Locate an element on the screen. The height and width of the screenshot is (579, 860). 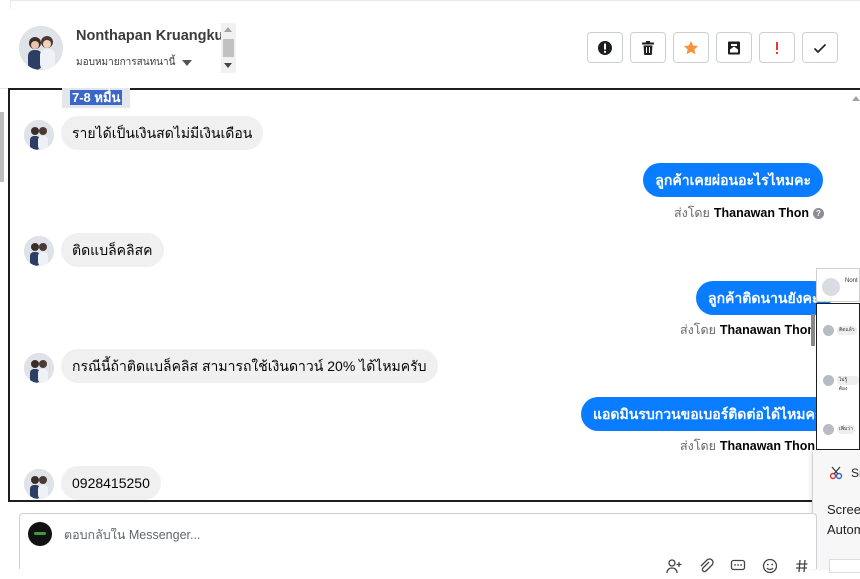
exclamation-icon is located at coordinates (777, 47).